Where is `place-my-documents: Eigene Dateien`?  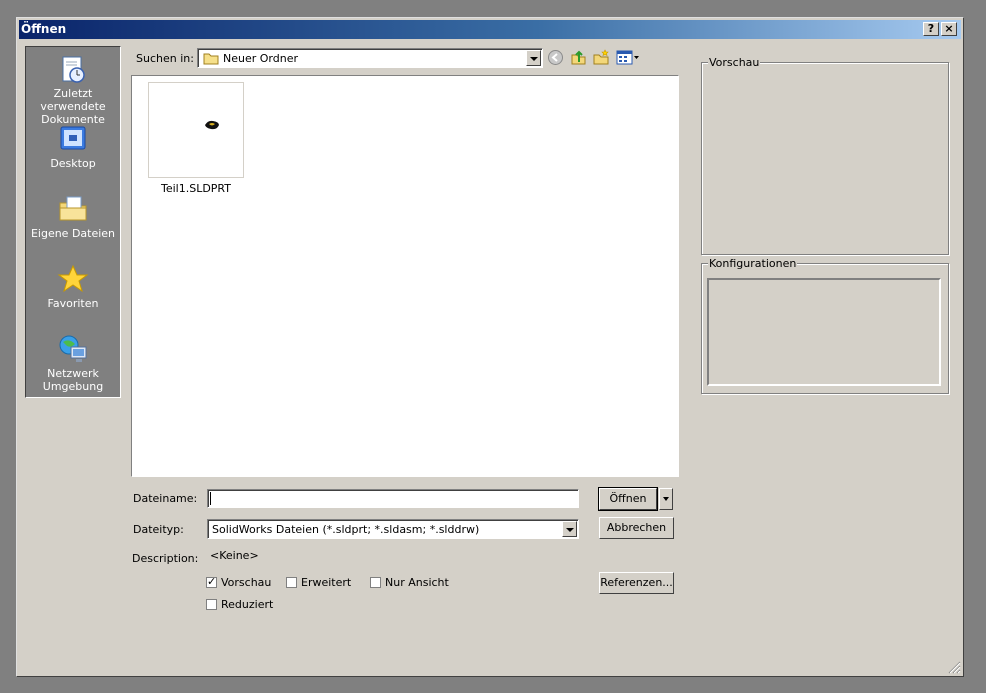
place-my-documents: Eigene Dateien is located at coordinates (73, 216).